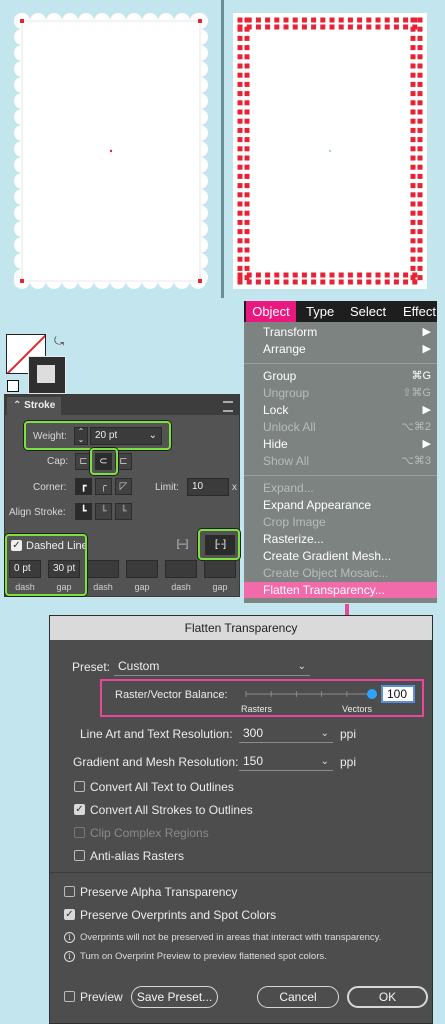  Describe the element at coordinates (289, 427) in the screenshot. I see `menu-item-unlock-all: Unlock All` at that location.